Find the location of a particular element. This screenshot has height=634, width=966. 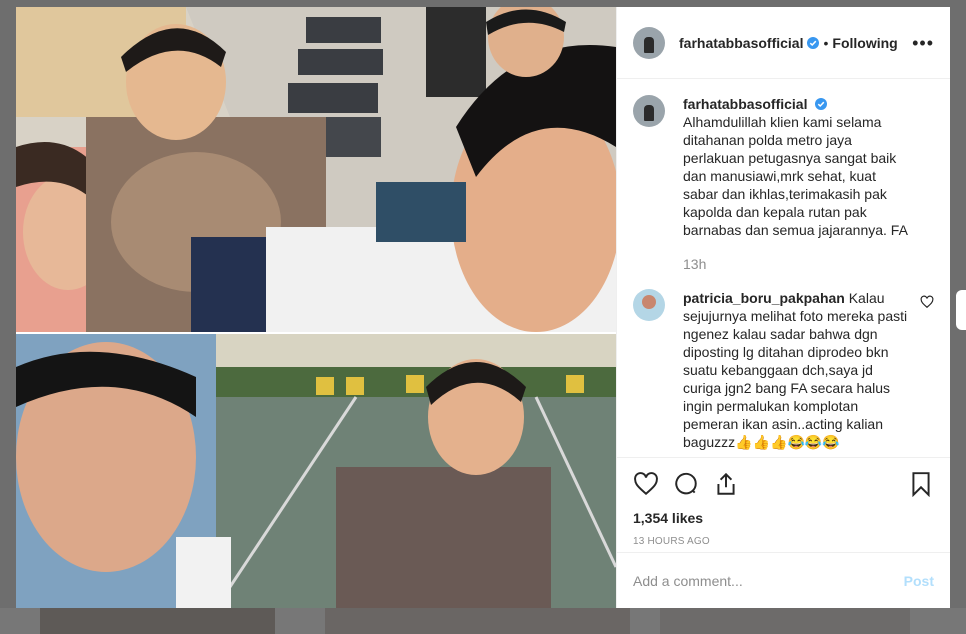

heart-icon is located at coordinates (646, 484).